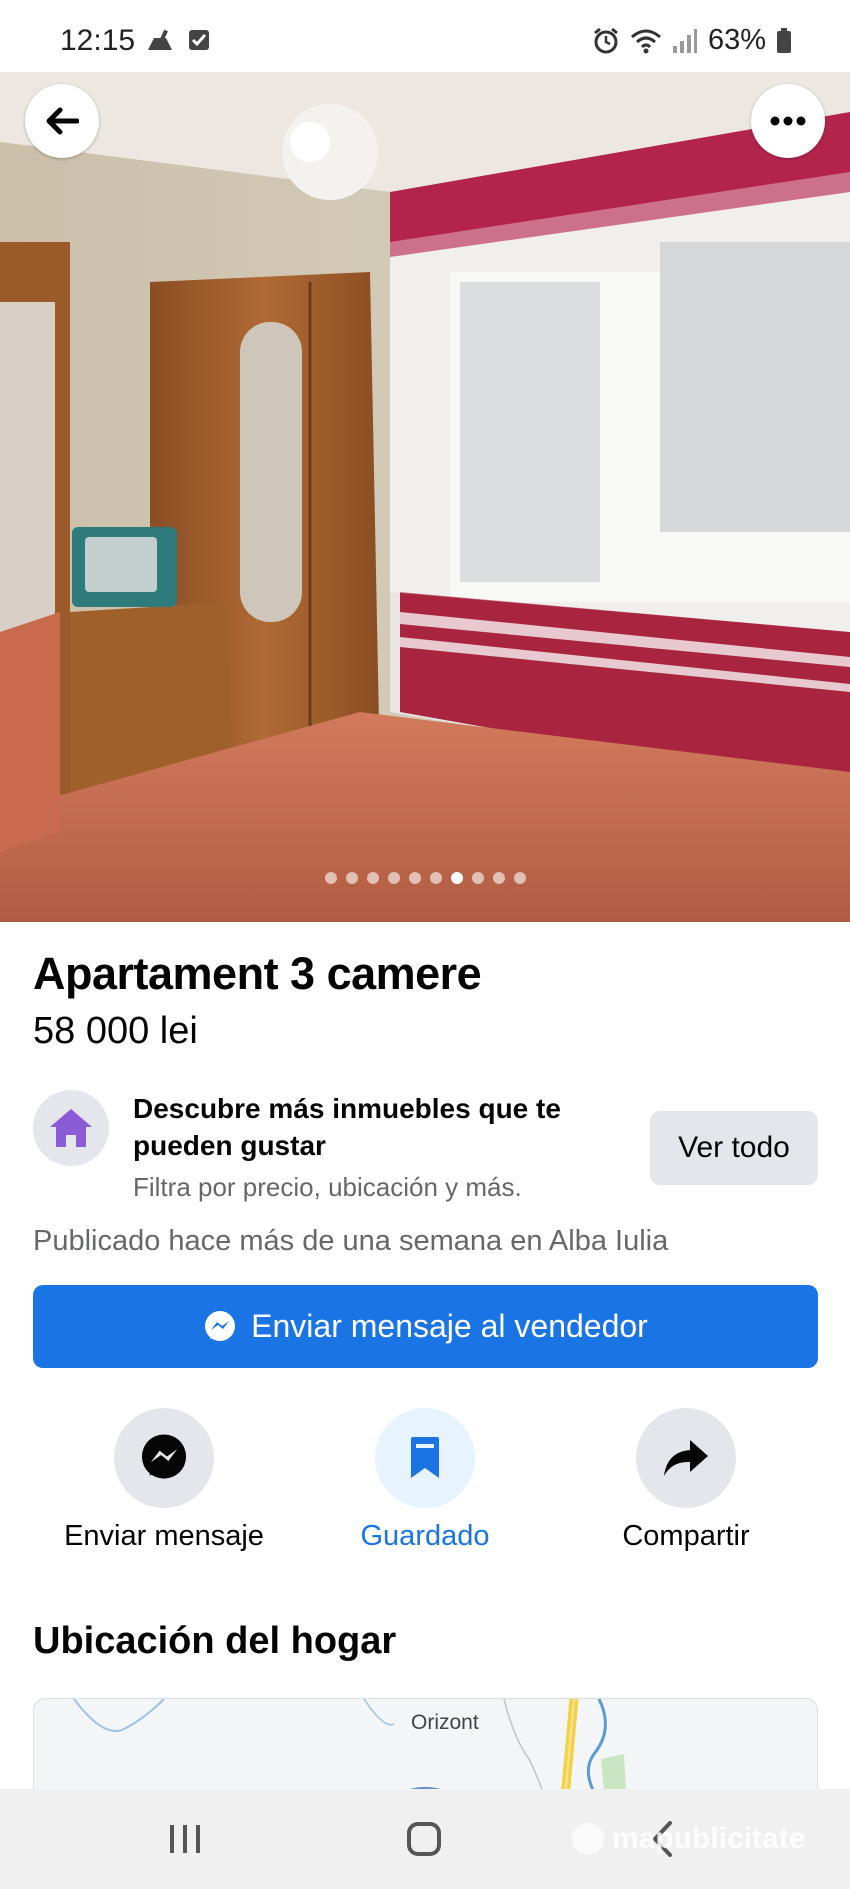  I want to click on share-arrow-icon, so click(686, 1458).